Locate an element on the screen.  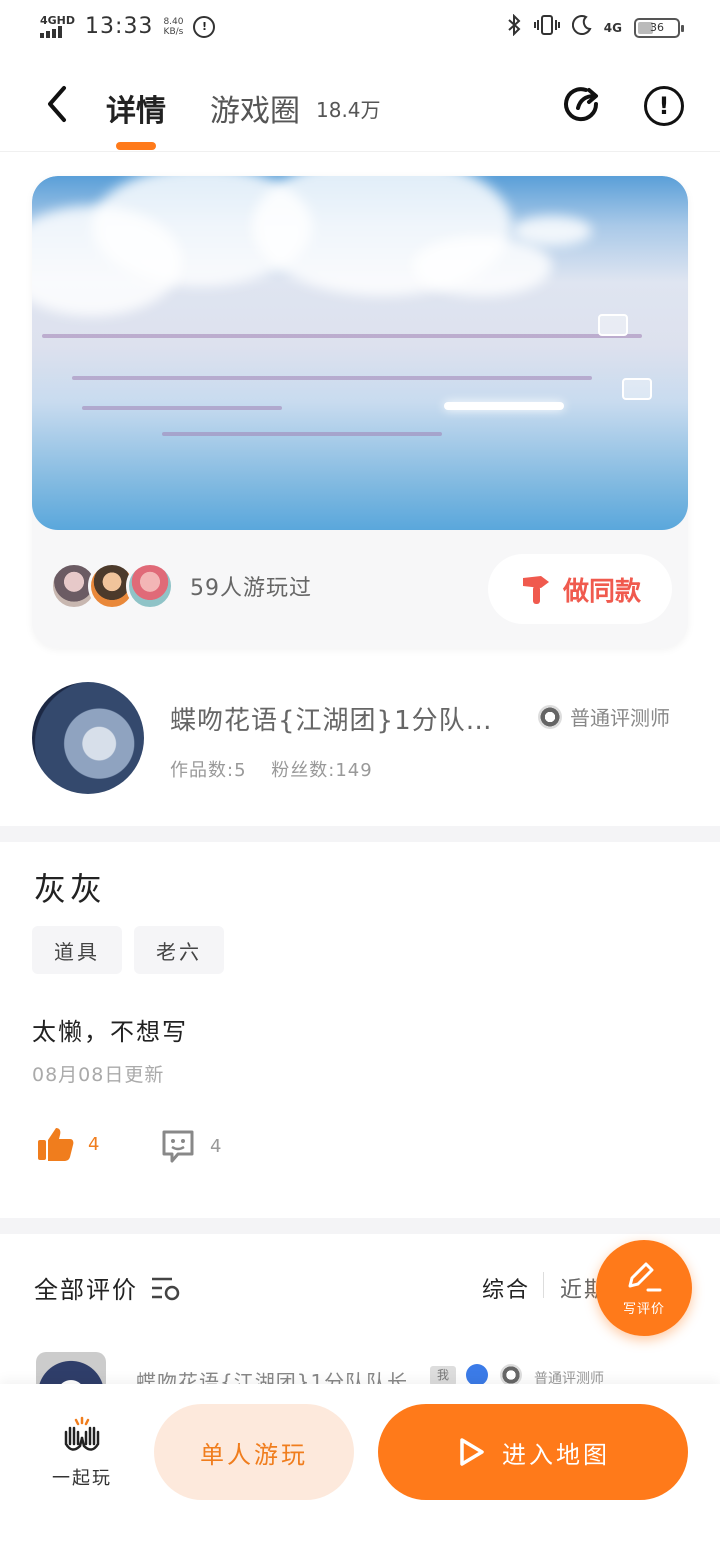
map-title: 灰灰 is located at coordinates (70, 889).